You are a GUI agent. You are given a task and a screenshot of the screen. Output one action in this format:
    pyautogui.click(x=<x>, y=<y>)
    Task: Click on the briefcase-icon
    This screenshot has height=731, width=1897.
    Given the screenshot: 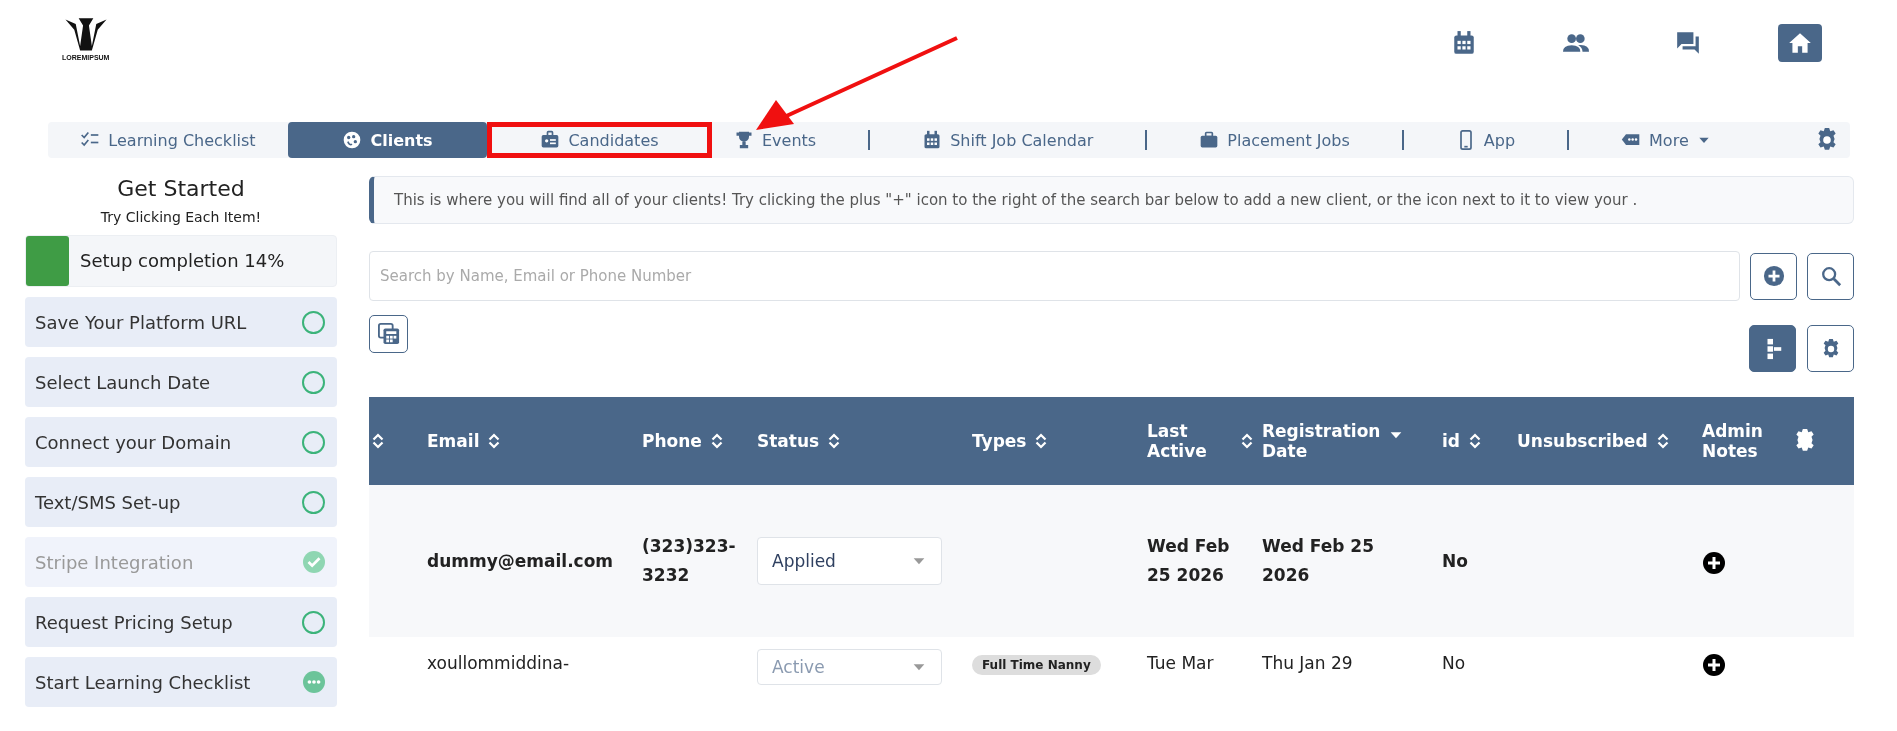 What is the action you would take?
    pyautogui.click(x=1209, y=140)
    